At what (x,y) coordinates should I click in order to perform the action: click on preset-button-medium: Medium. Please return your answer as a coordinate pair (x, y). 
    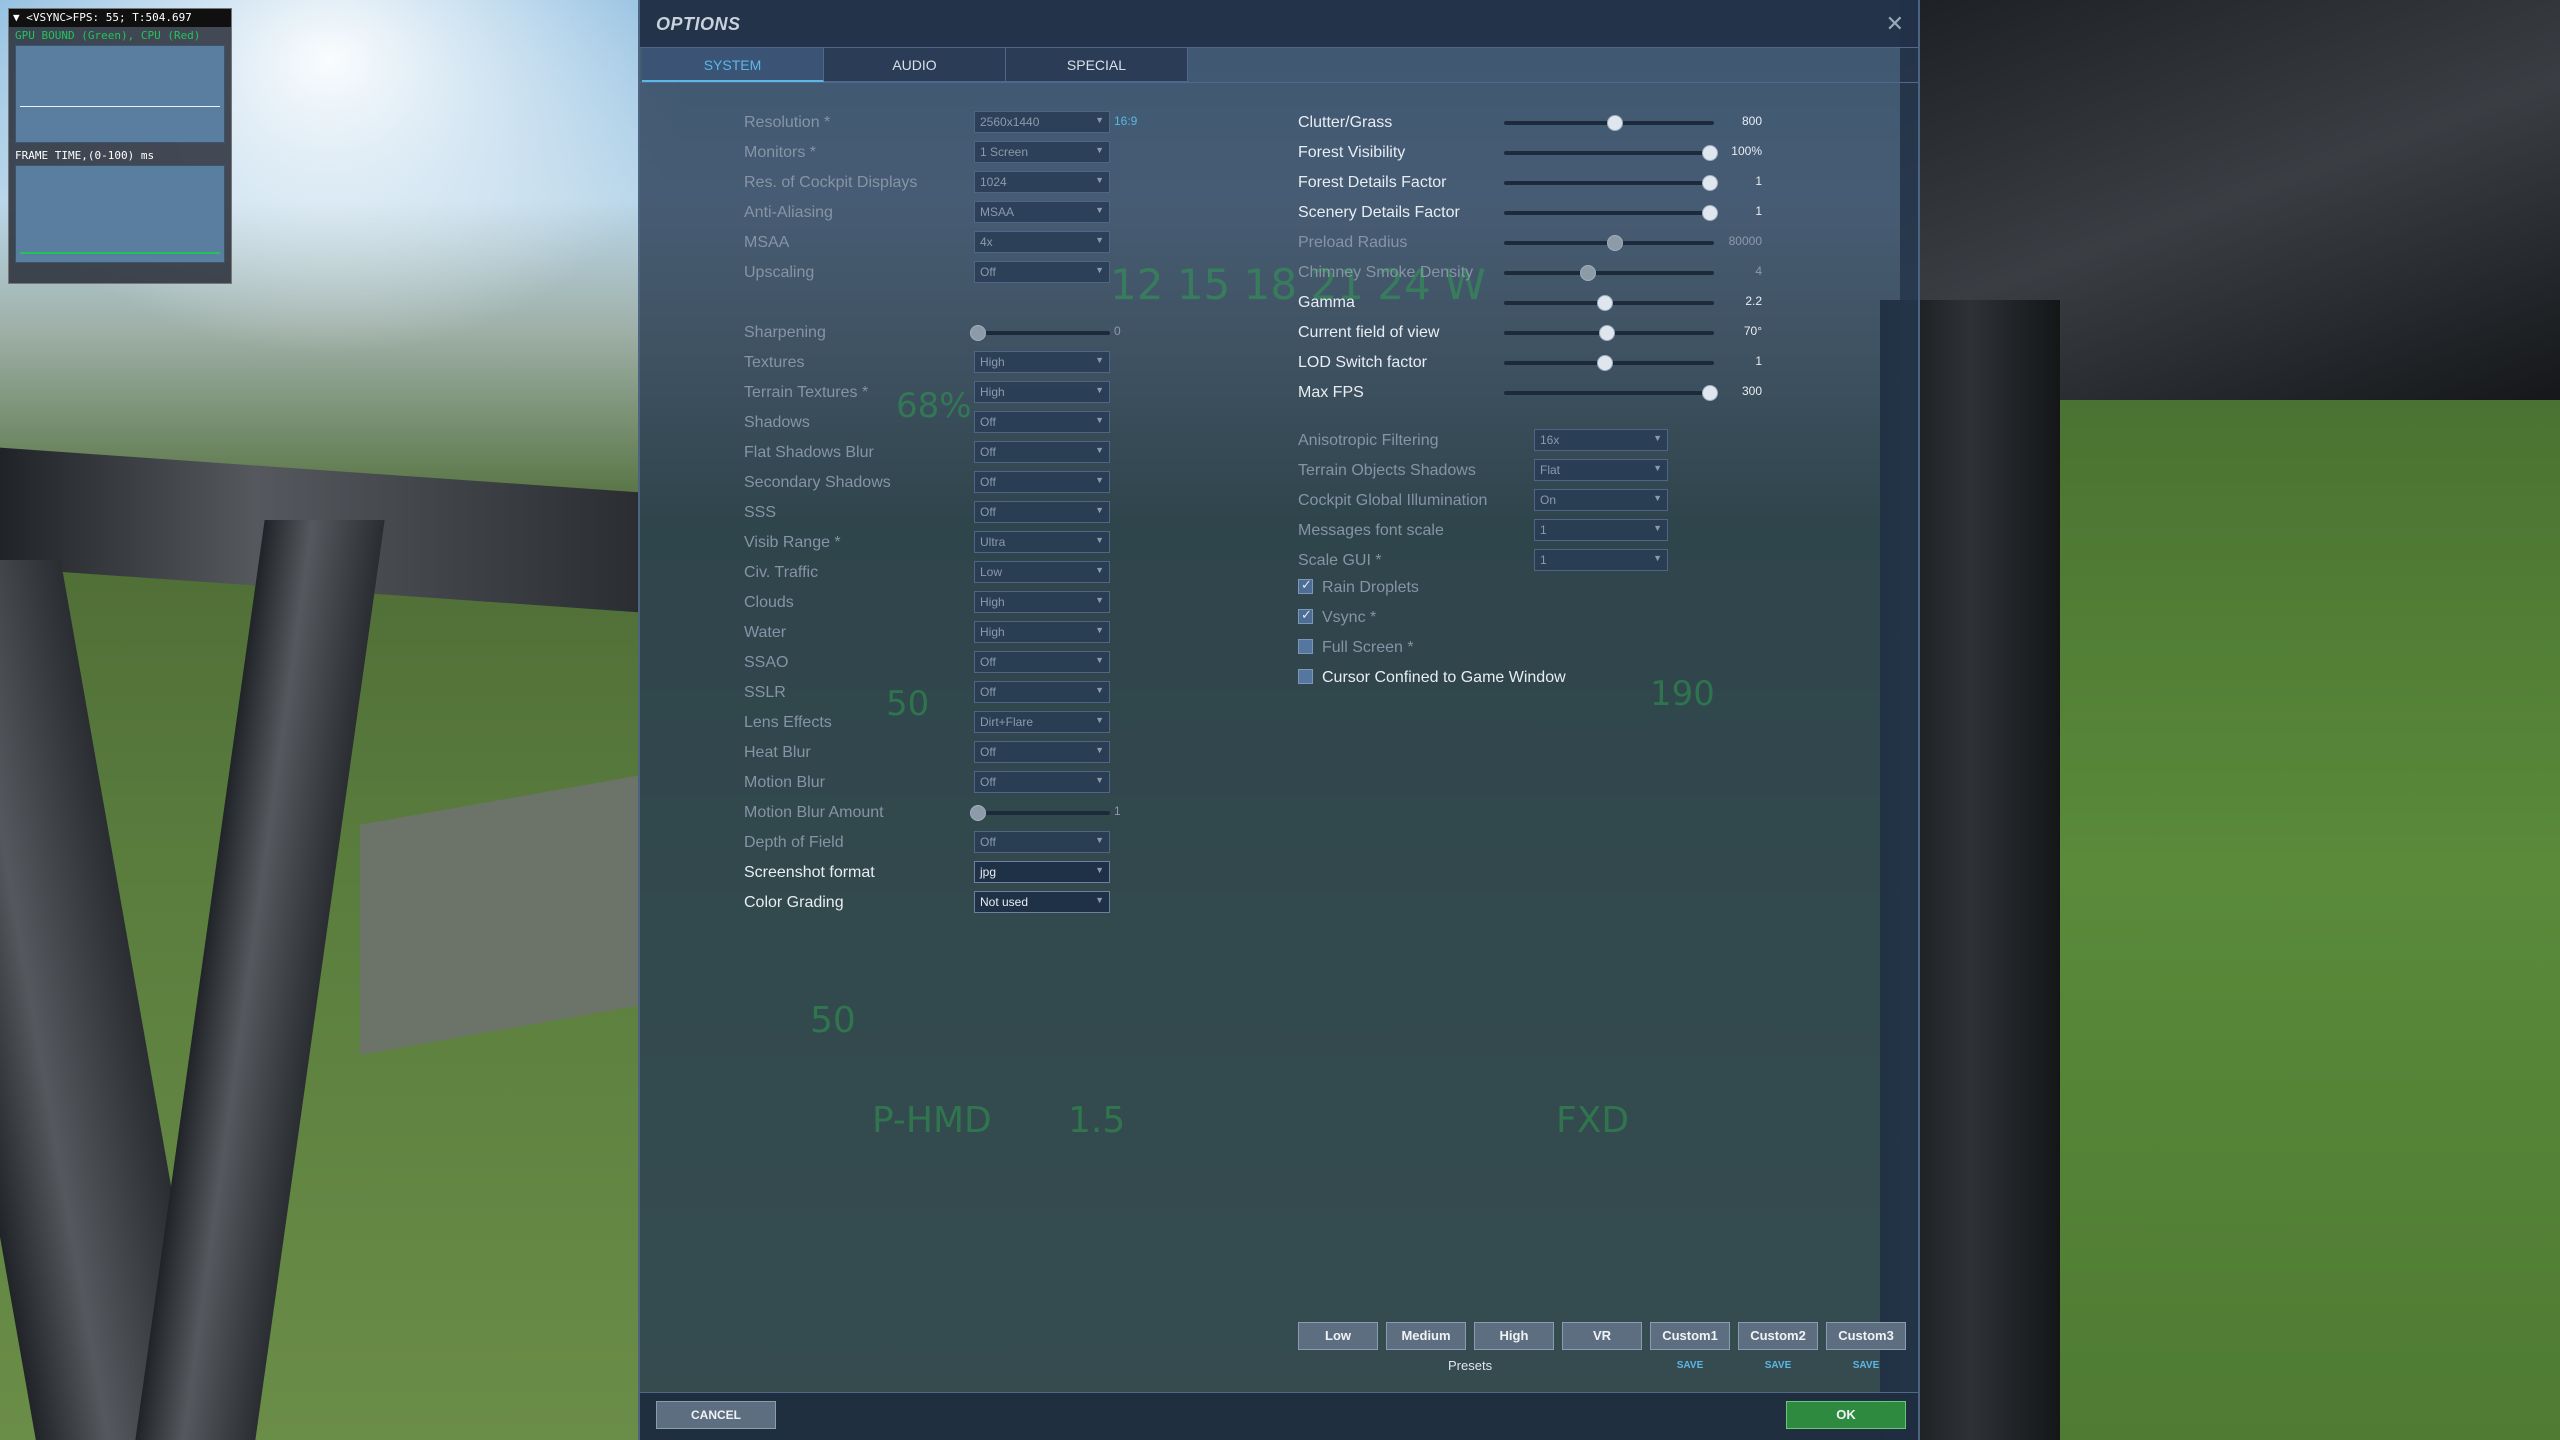
    Looking at the image, I should click on (1426, 1336).